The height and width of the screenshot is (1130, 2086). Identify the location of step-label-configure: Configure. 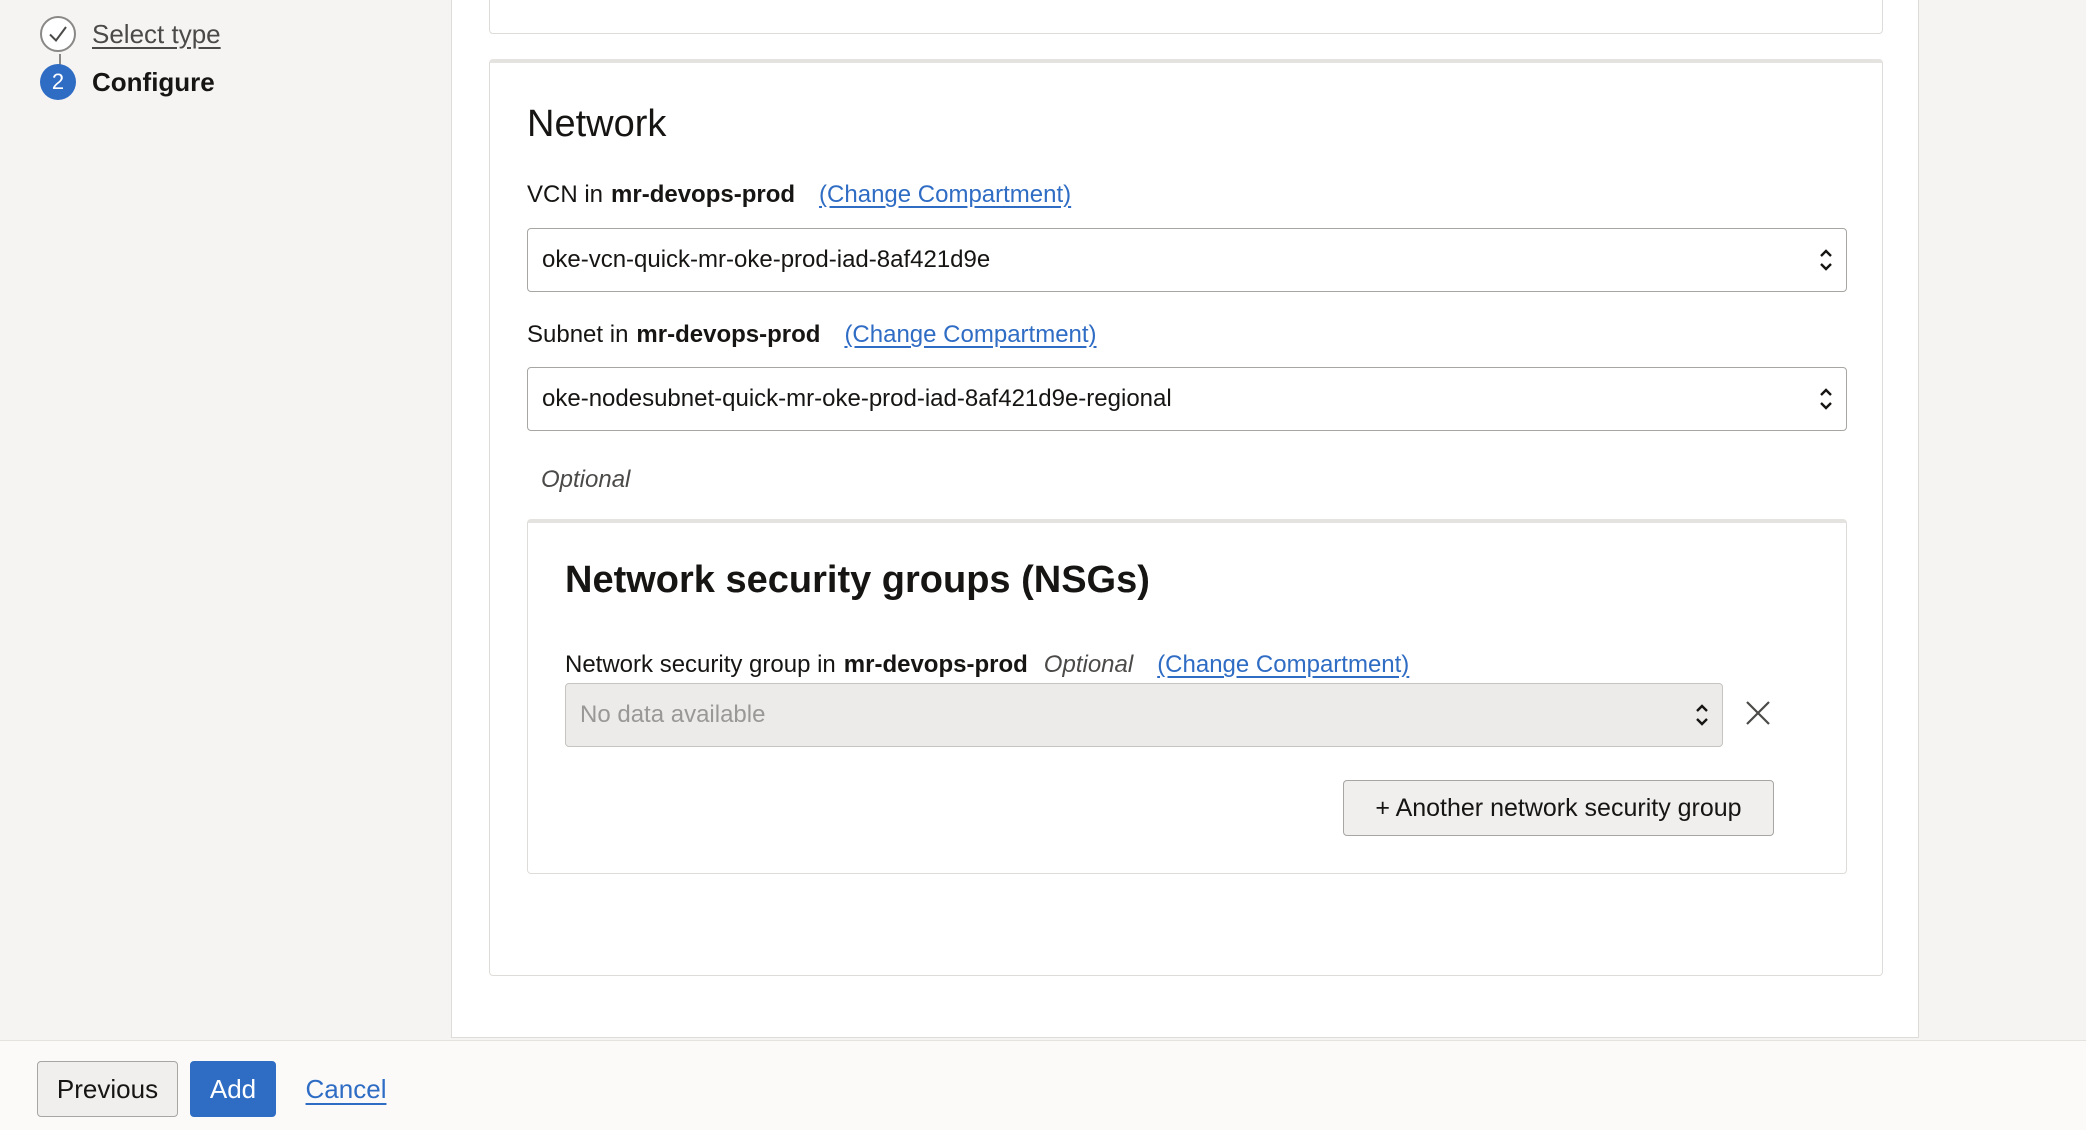
(153, 81).